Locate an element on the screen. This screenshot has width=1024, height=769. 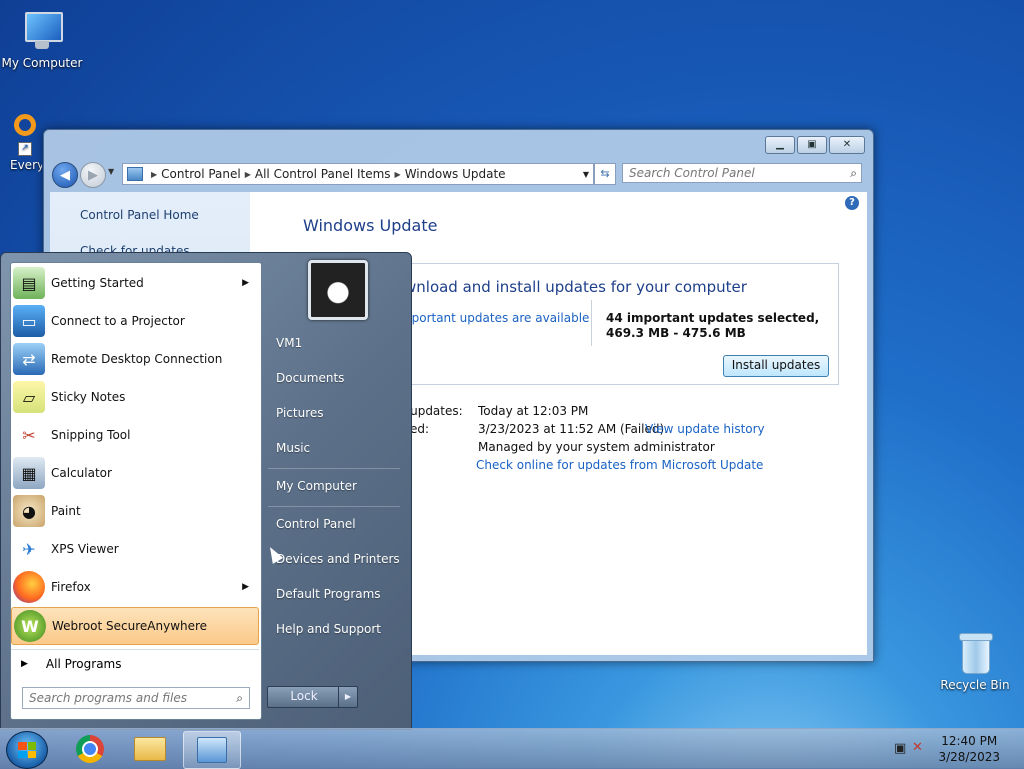
calculator-icon: ▦ is located at coordinates (29, 473).